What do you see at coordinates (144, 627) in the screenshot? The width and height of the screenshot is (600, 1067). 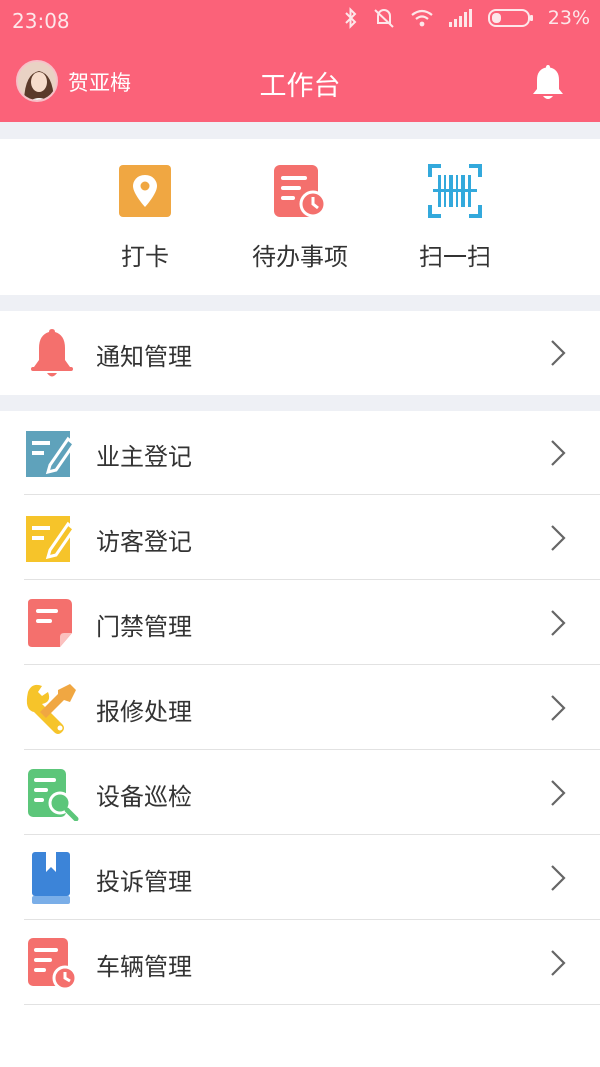 I see `list-item-label: 门禁管理` at bounding box center [144, 627].